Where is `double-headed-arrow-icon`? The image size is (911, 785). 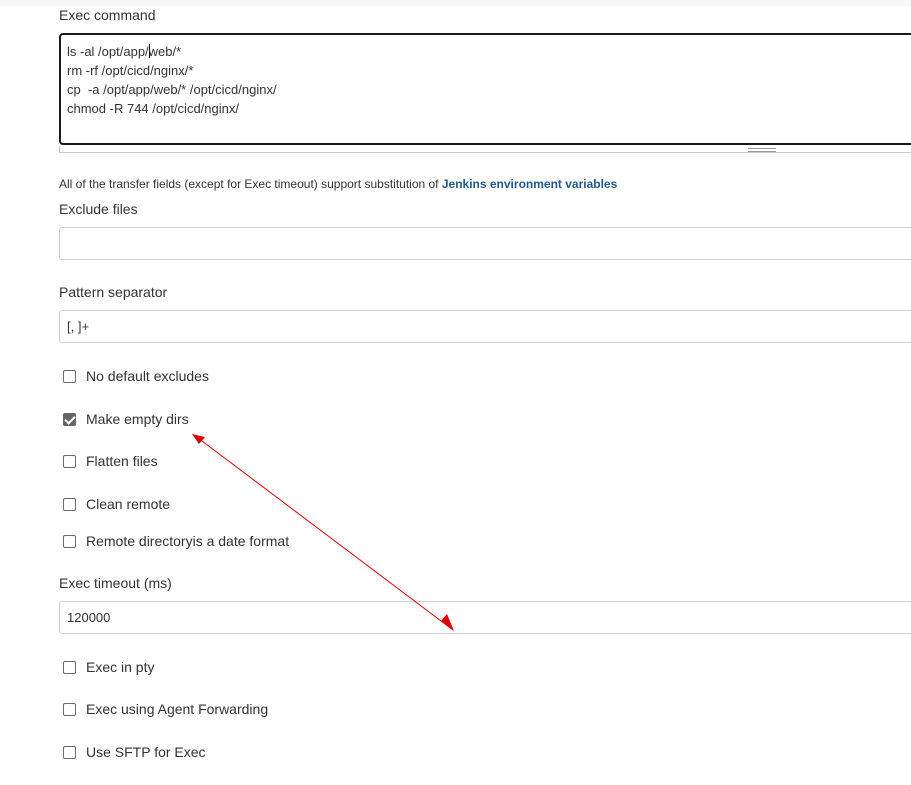 double-headed-arrow-icon is located at coordinates (323, 532).